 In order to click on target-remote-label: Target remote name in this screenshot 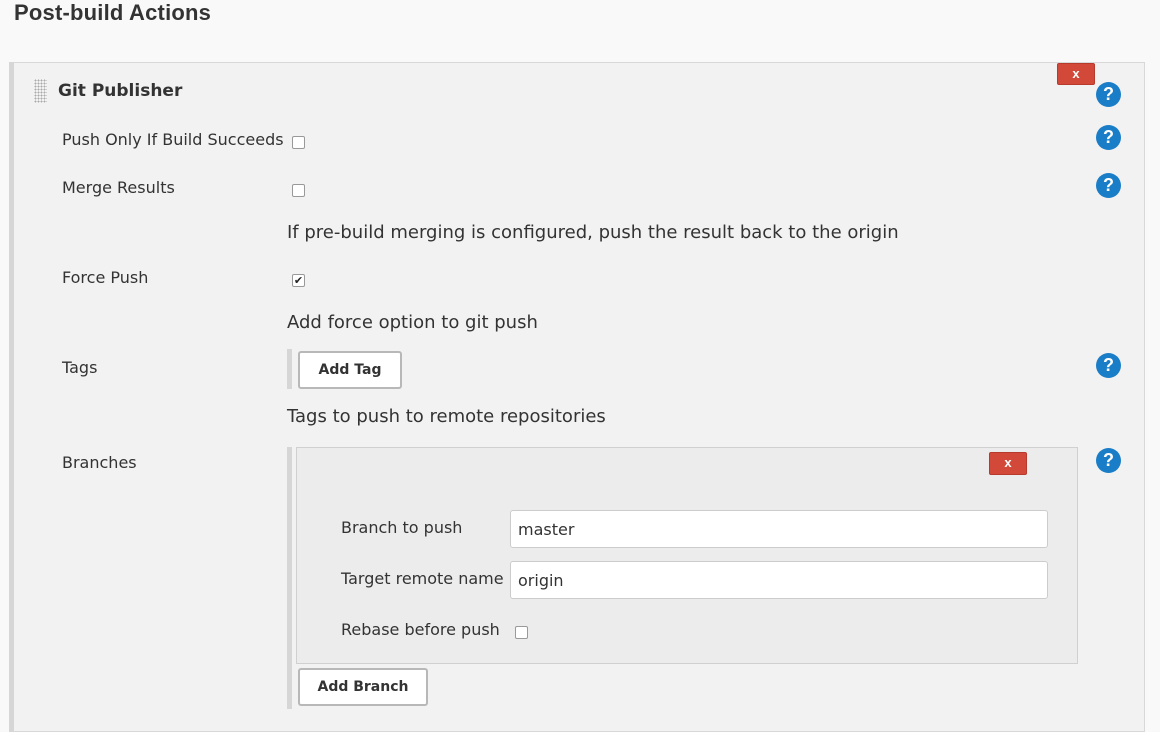, I will do `click(422, 578)`.